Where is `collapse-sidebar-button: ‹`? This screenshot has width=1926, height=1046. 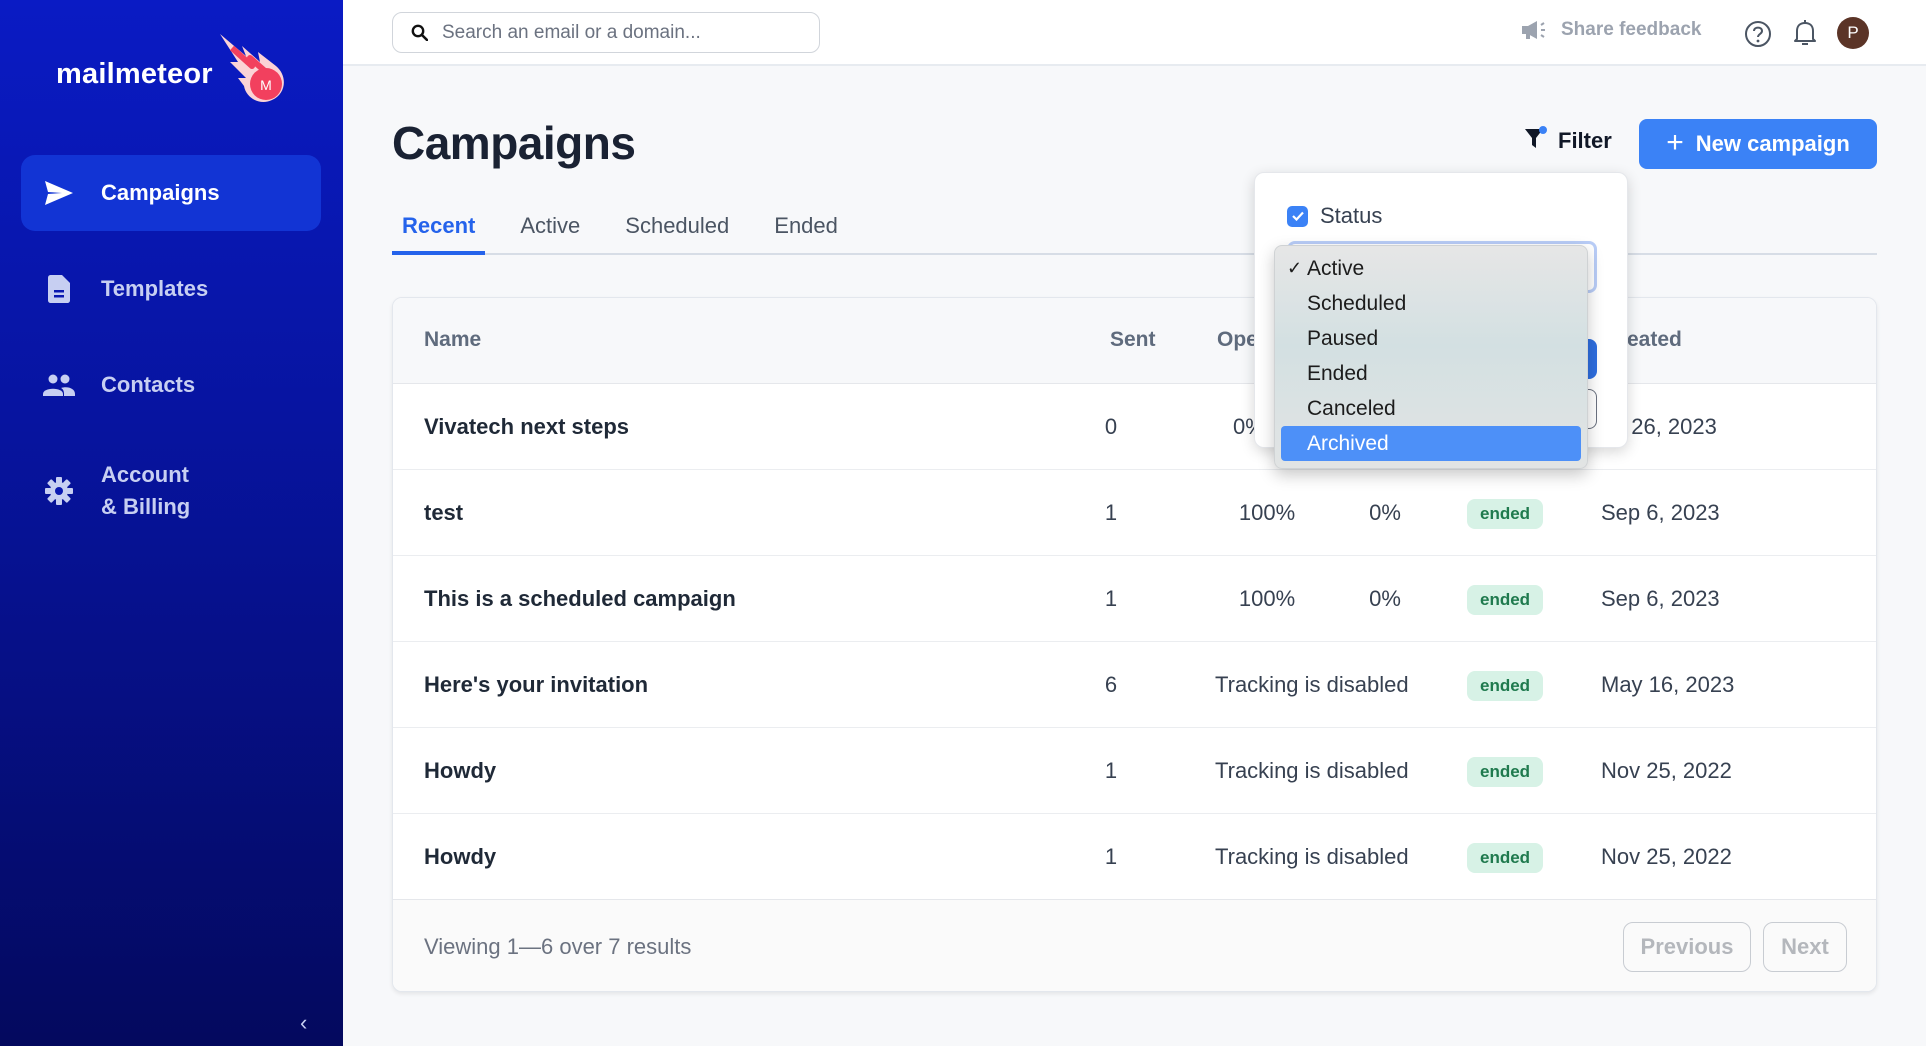
collapse-sidebar-button: ‹ is located at coordinates (303, 1023).